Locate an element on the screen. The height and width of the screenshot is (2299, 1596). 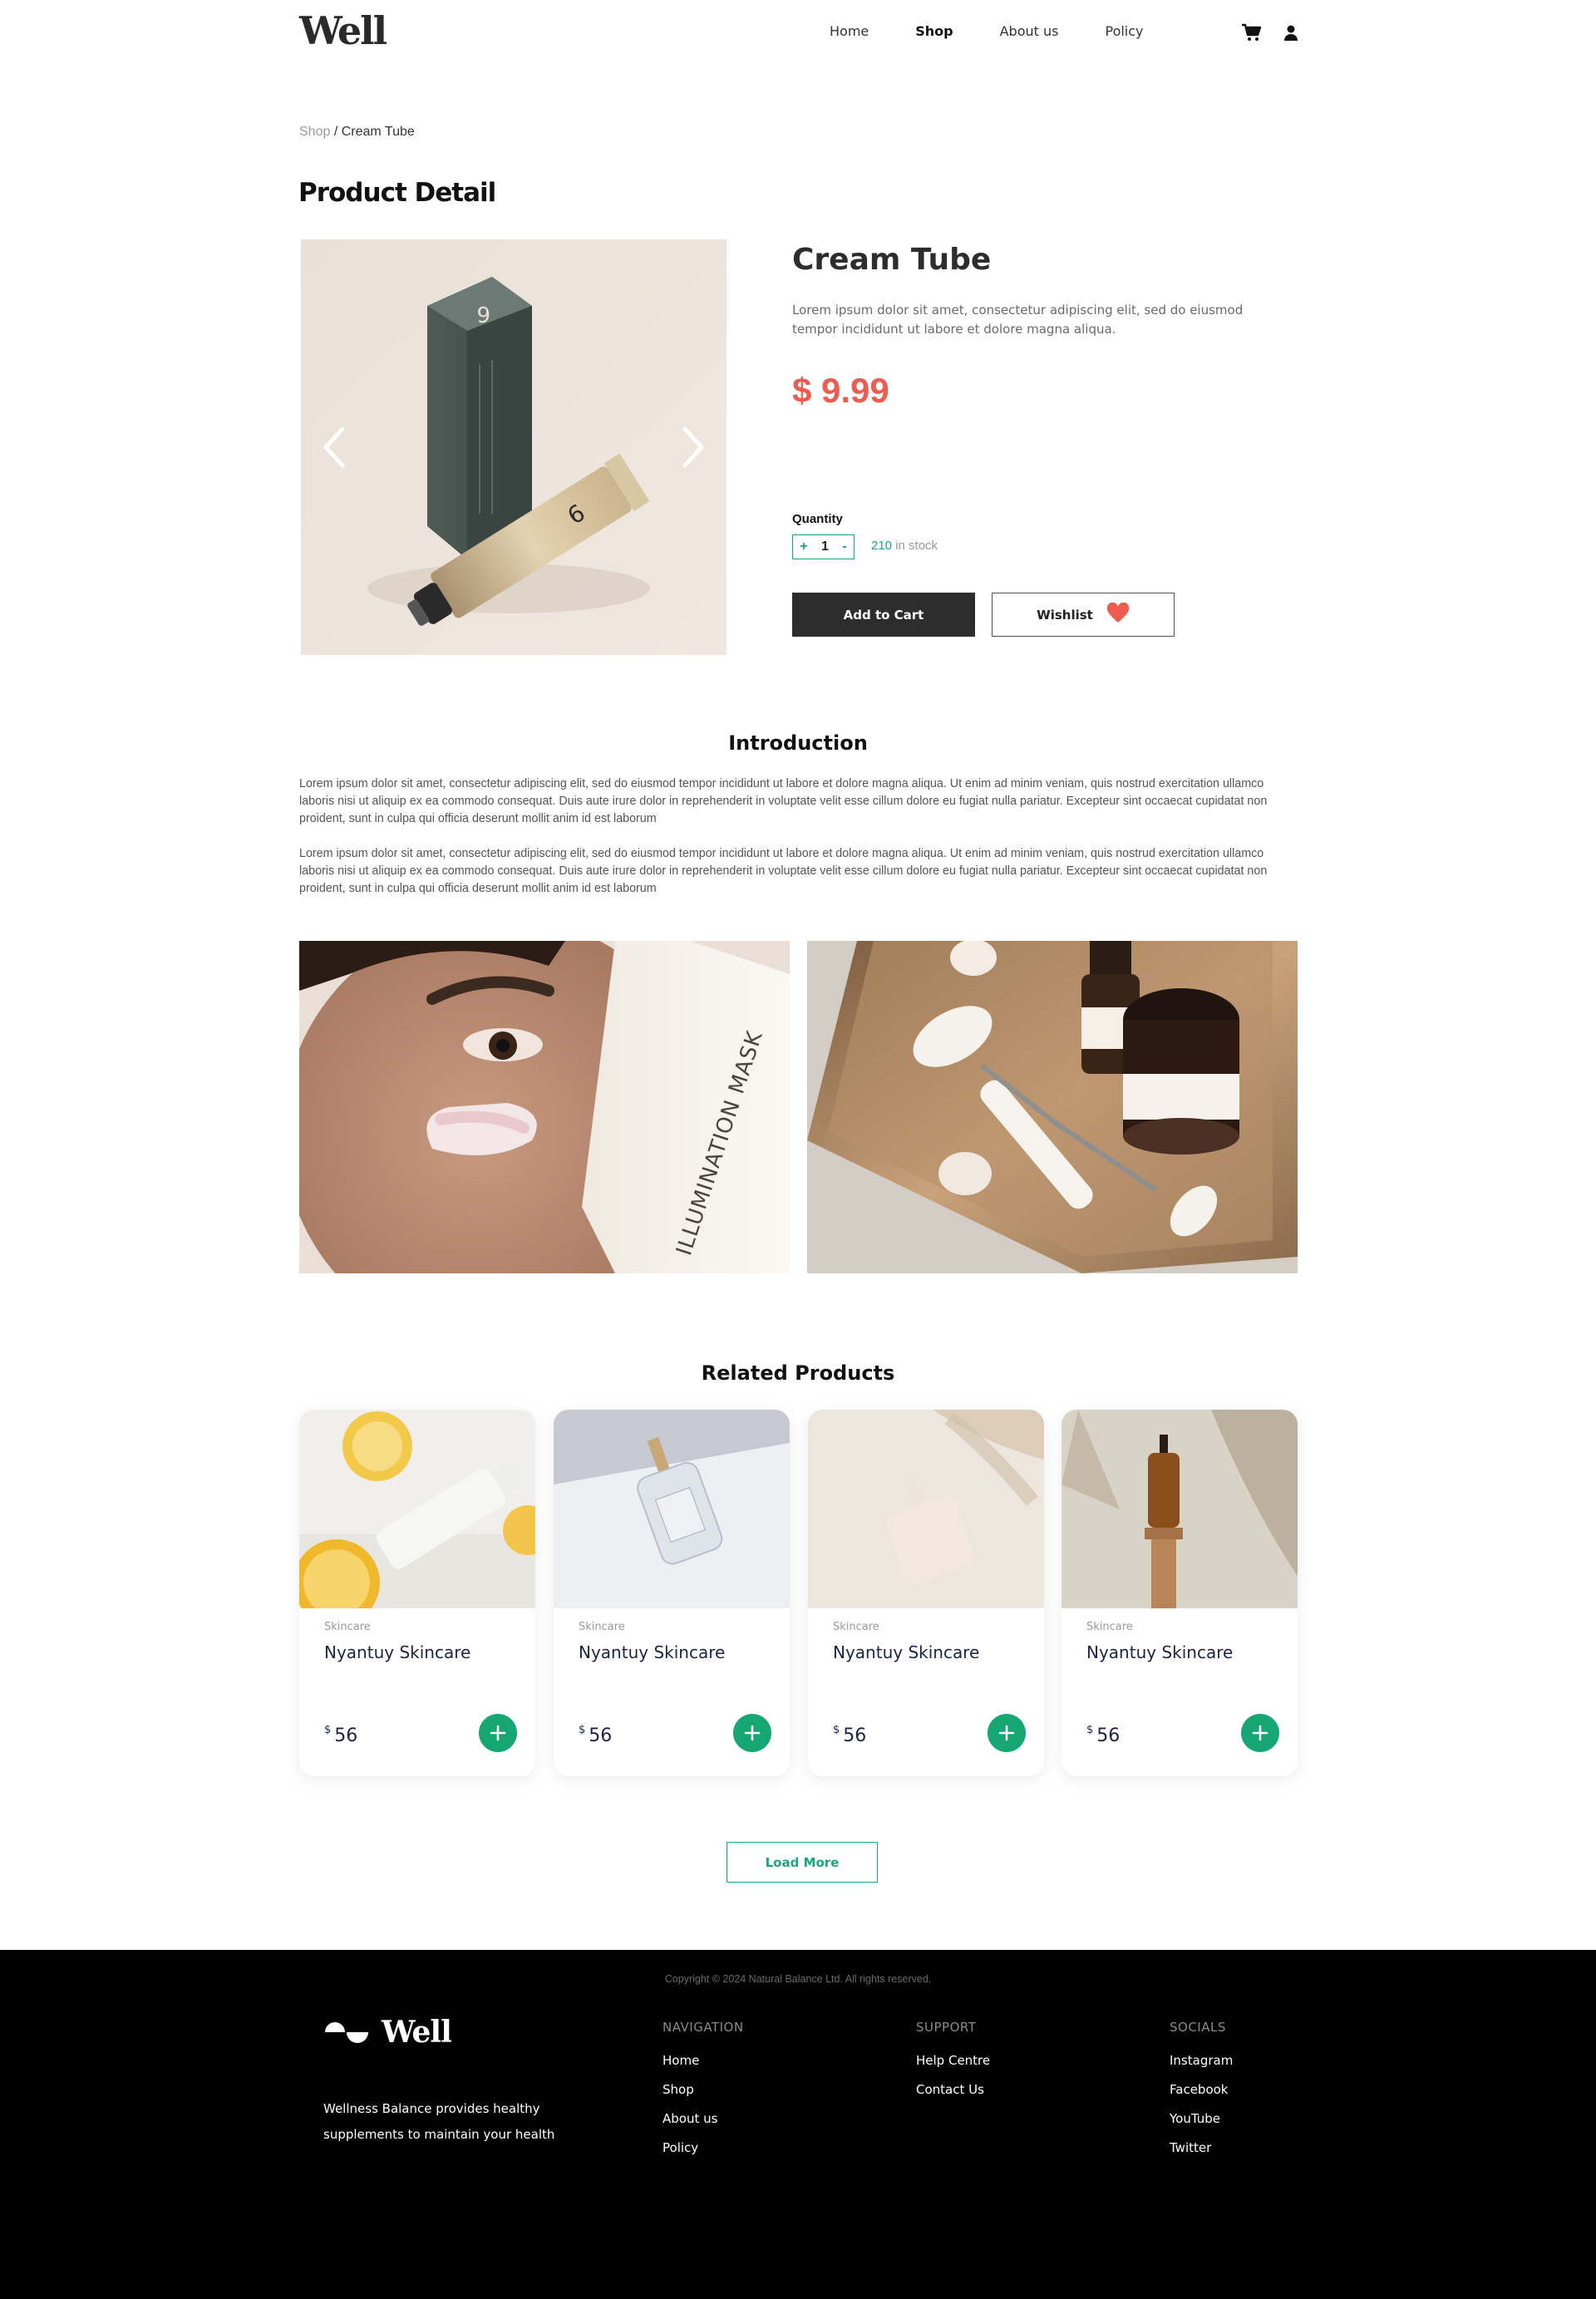
load-more-button: Load More is located at coordinates (802, 1862).